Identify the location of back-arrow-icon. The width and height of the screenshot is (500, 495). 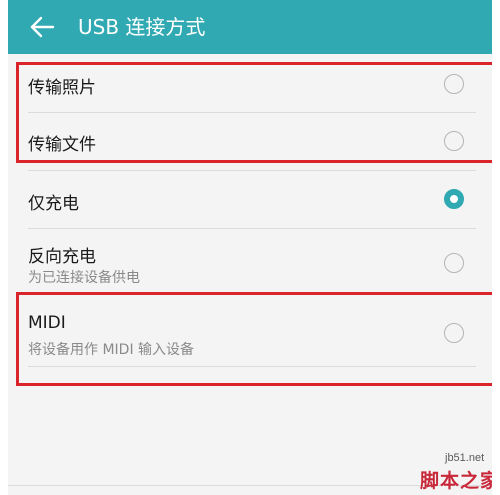
(42, 27).